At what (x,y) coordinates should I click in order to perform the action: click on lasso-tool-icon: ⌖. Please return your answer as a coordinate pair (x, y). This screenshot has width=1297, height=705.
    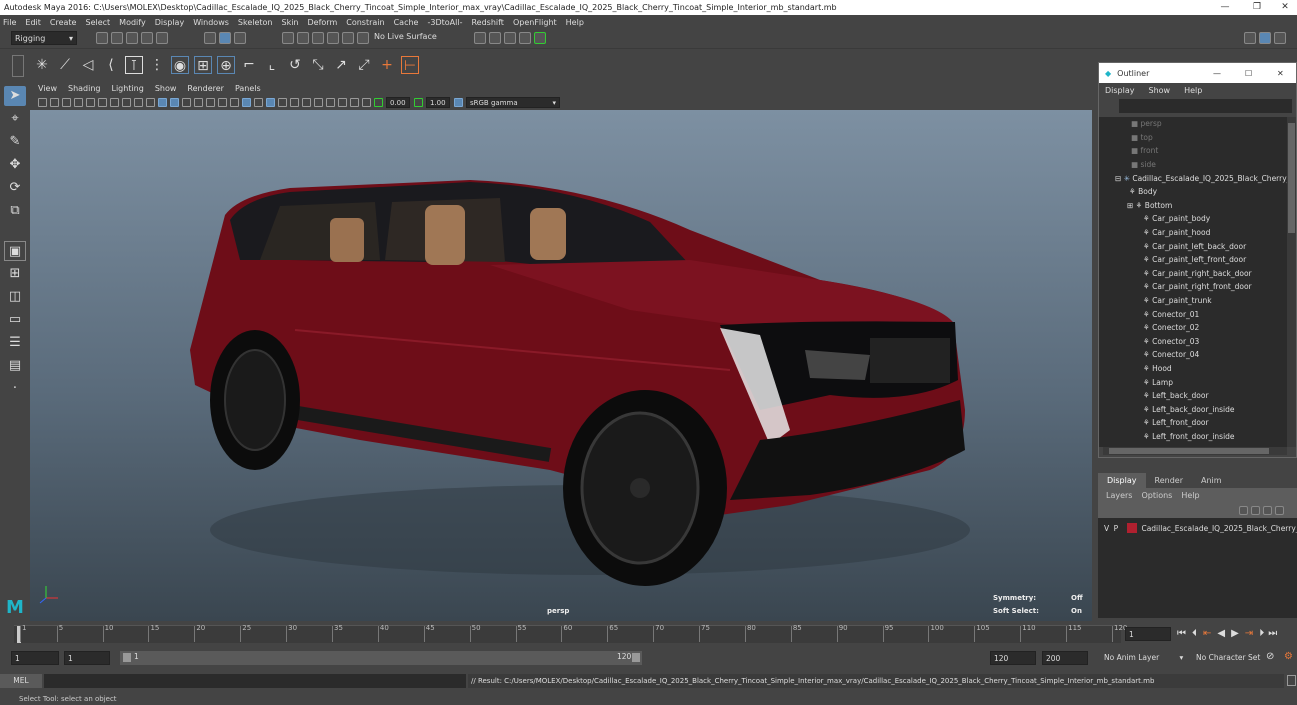
    Looking at the image, I should click on (15, 119).